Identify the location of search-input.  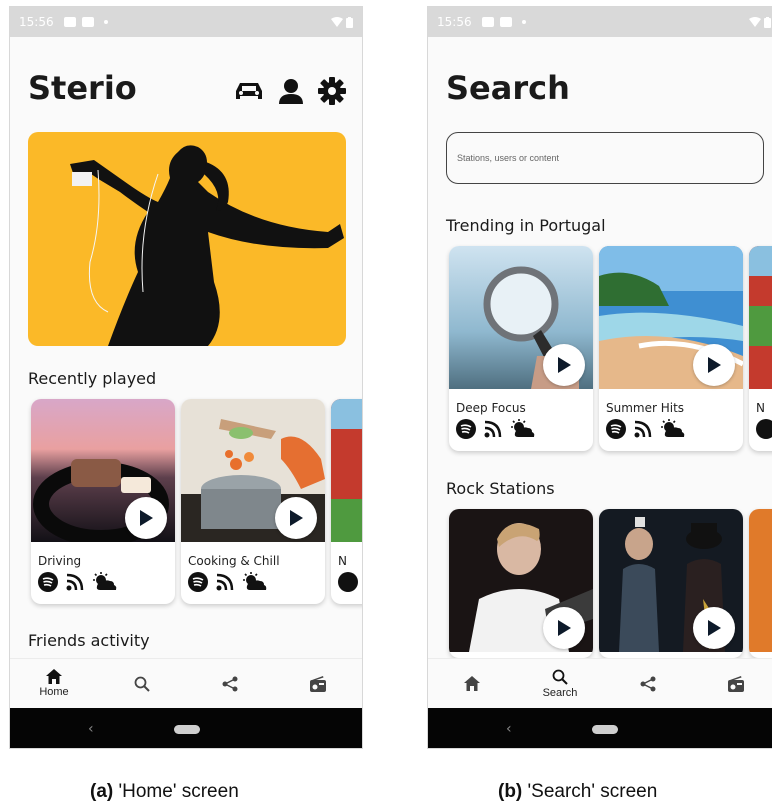
(605, 158).